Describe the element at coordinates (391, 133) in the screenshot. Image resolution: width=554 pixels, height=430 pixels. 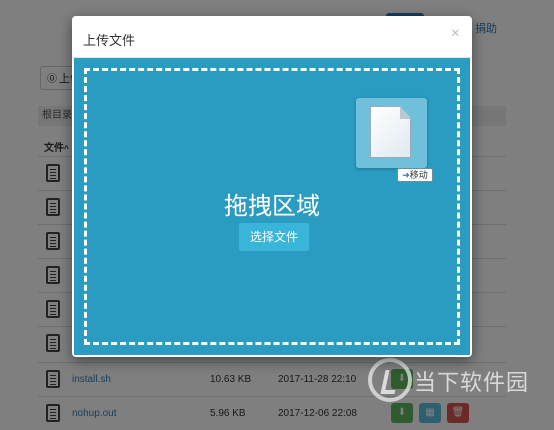
I see `dragged-file-icon` at that location.